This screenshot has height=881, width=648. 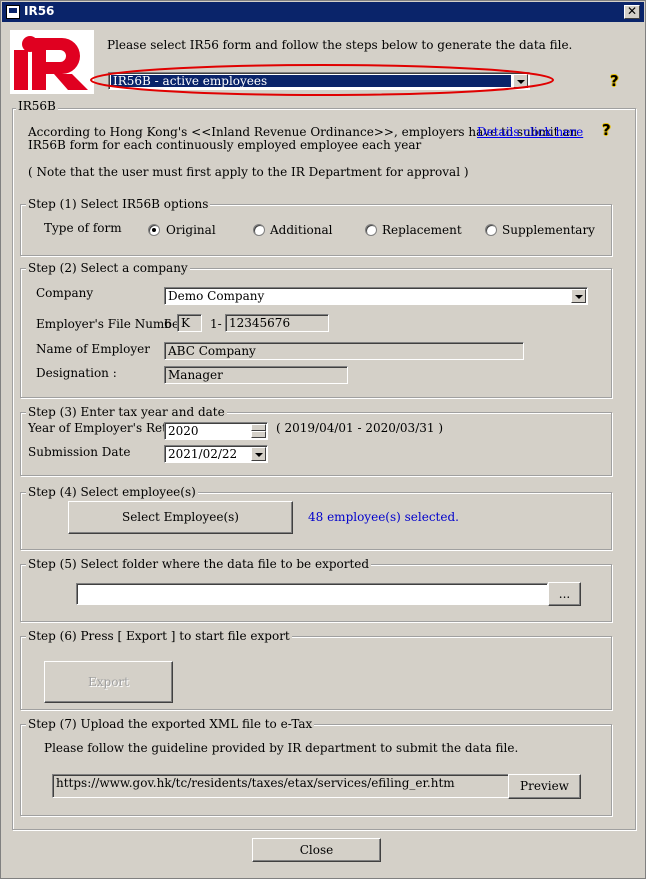 I want to click on radio-original-label: Original, so click(x=191, y=230).